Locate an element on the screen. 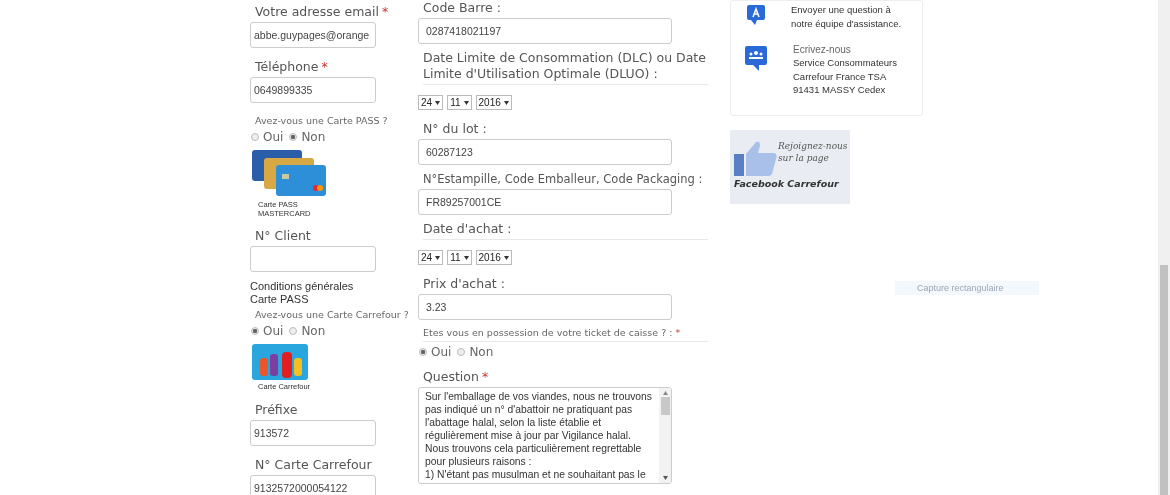 This screenshot has width=1170, height=495. input-field: 9132572000054122 is located at coordinates (313, 484).